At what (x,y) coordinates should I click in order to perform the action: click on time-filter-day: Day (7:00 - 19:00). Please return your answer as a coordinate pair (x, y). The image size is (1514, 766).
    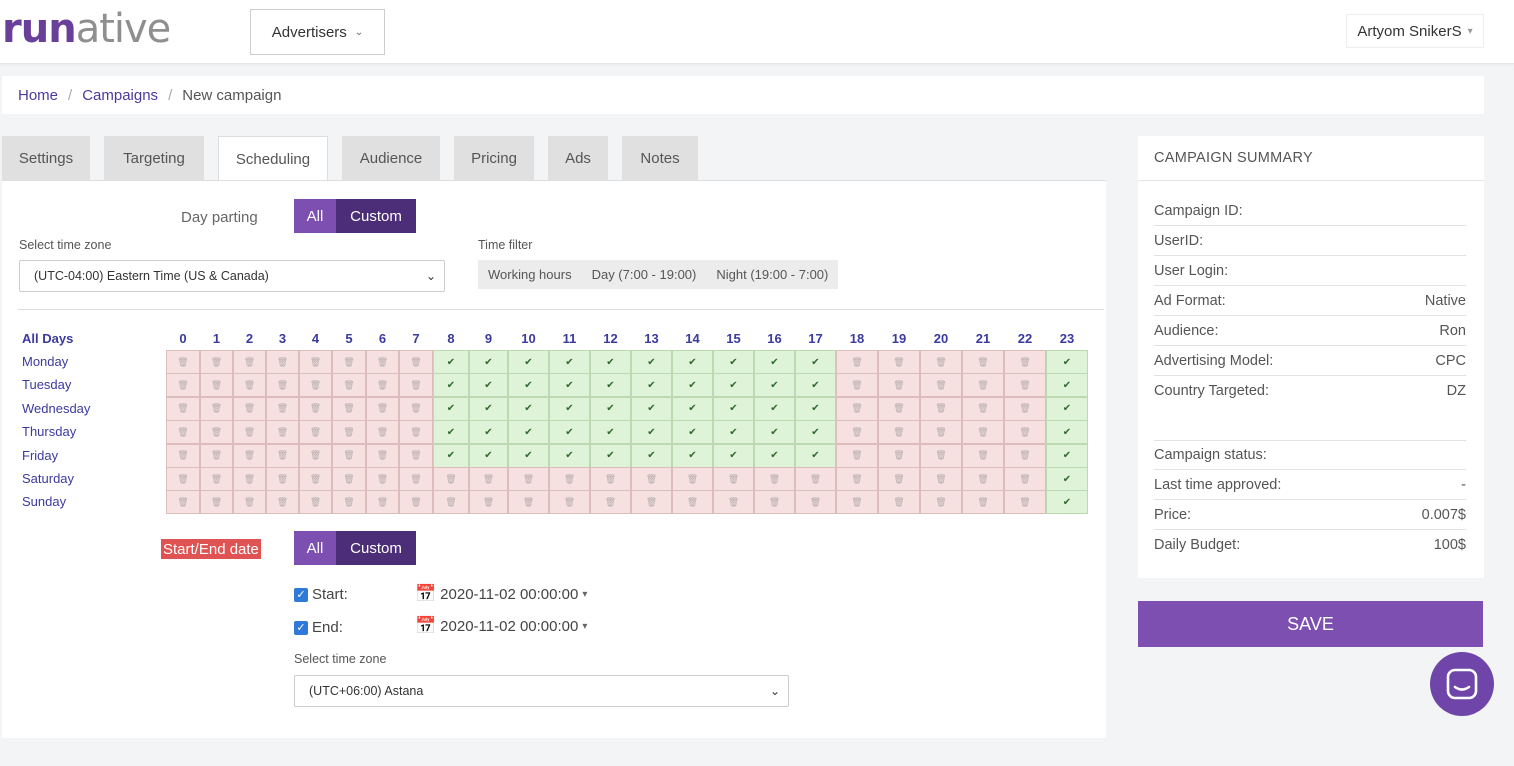
    Looking at the image, I should click on (644, 274).